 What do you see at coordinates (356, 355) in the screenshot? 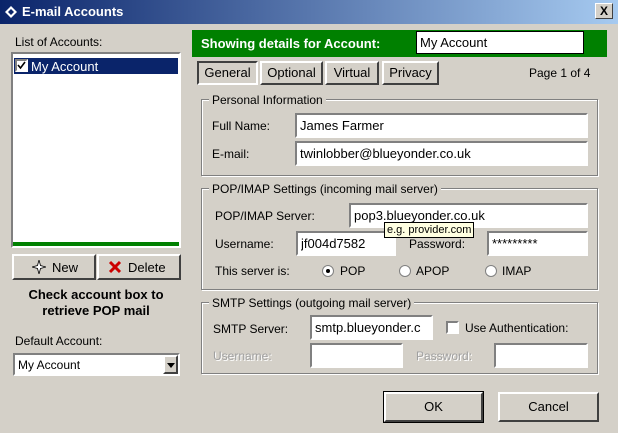
I see `smtp-username-input` at bounding box center [356, 355].